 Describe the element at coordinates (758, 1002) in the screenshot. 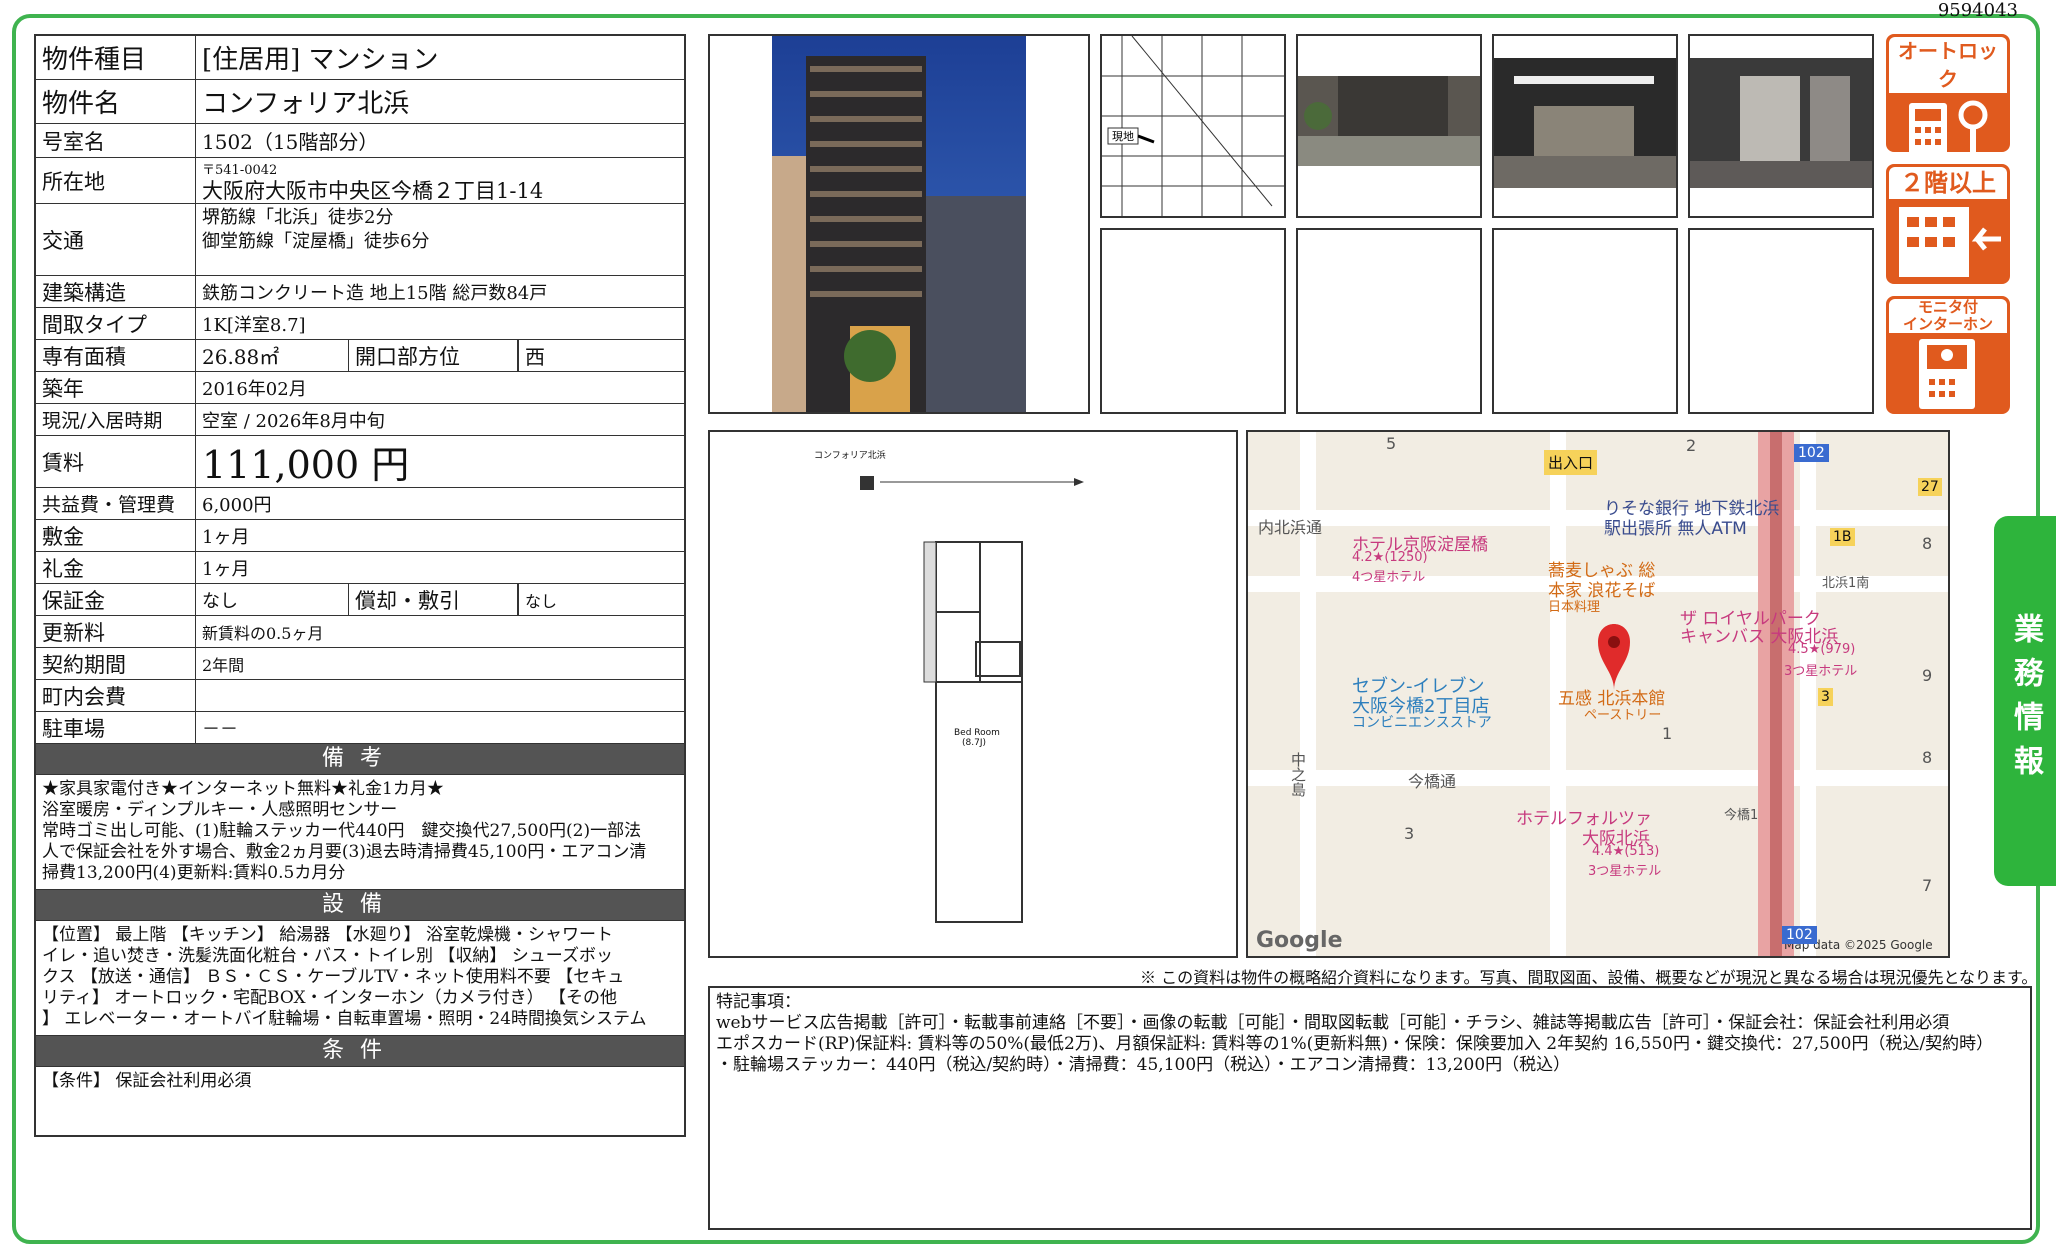

I see `special-notes-heading: 特記事項：` at that location.